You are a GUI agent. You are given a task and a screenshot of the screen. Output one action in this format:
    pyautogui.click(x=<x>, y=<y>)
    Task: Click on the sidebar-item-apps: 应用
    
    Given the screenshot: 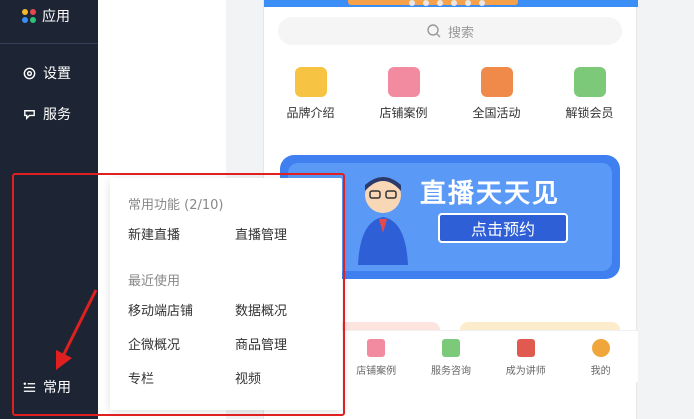 What is the action you would take?
    pyautogui.click(x=46, y=16)
    